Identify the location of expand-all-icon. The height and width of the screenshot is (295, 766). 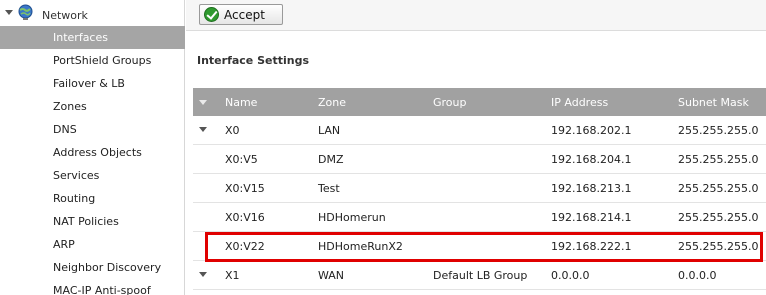
(203, 102).